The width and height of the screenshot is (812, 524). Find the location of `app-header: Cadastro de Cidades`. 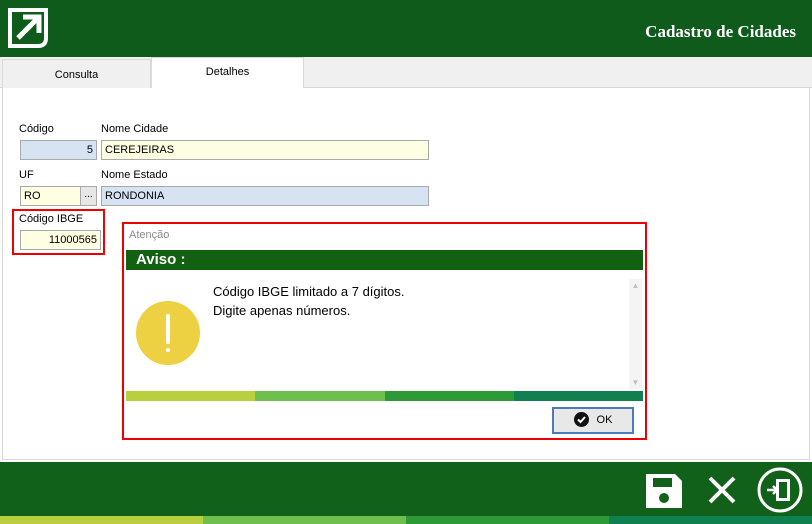

app-header: Cadastro de Cidades is located at coordinates (406, 28).